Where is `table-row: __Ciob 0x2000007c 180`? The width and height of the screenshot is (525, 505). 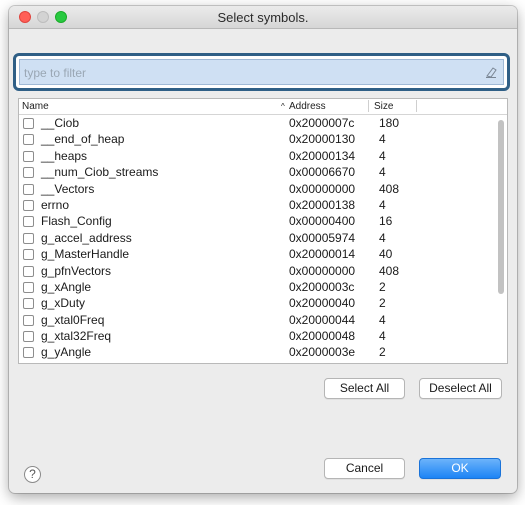
table-row: __Ciob 0x2000007c 180 is located at coordinates (257, 123).